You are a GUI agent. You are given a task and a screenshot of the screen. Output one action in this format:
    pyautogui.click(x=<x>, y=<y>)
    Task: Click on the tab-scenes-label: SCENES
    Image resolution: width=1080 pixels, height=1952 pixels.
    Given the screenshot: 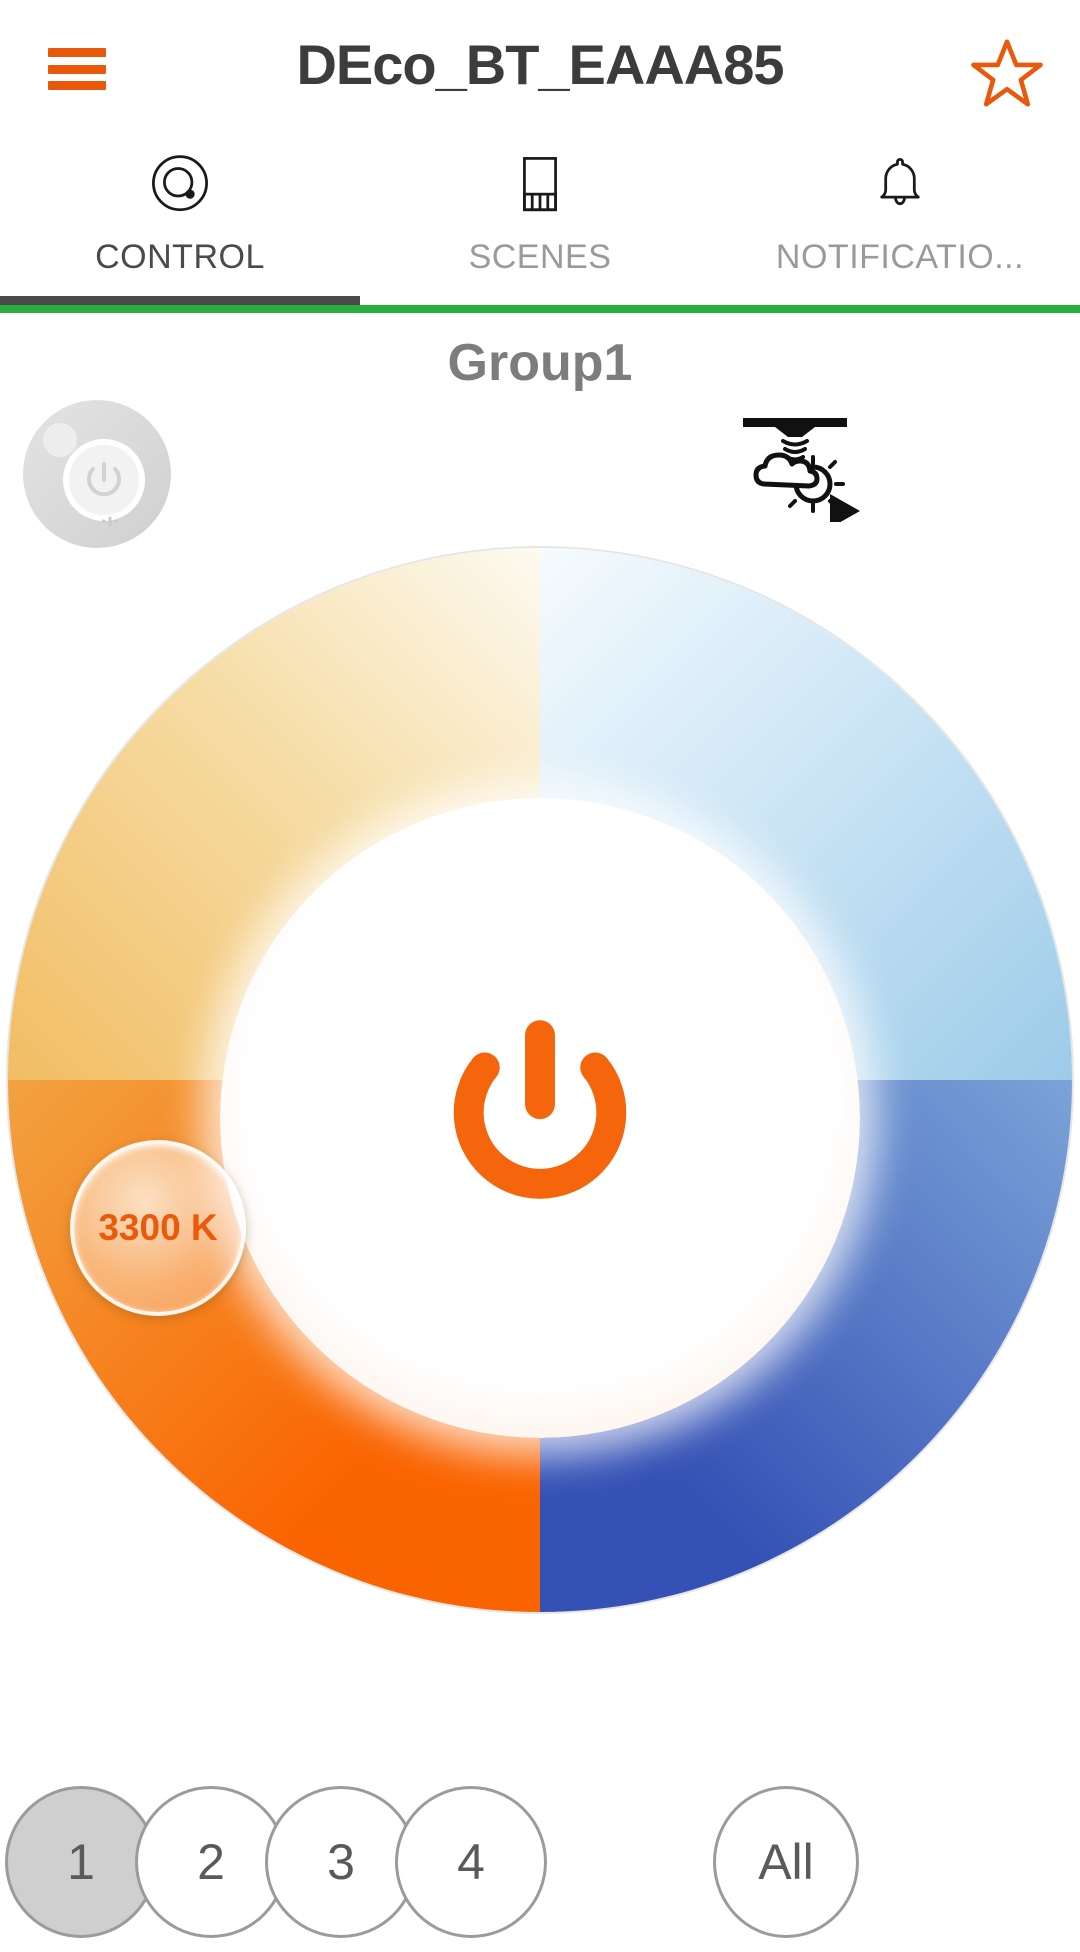 What is the action you would take?
    pyautogui.click(x=540, y=257)
    